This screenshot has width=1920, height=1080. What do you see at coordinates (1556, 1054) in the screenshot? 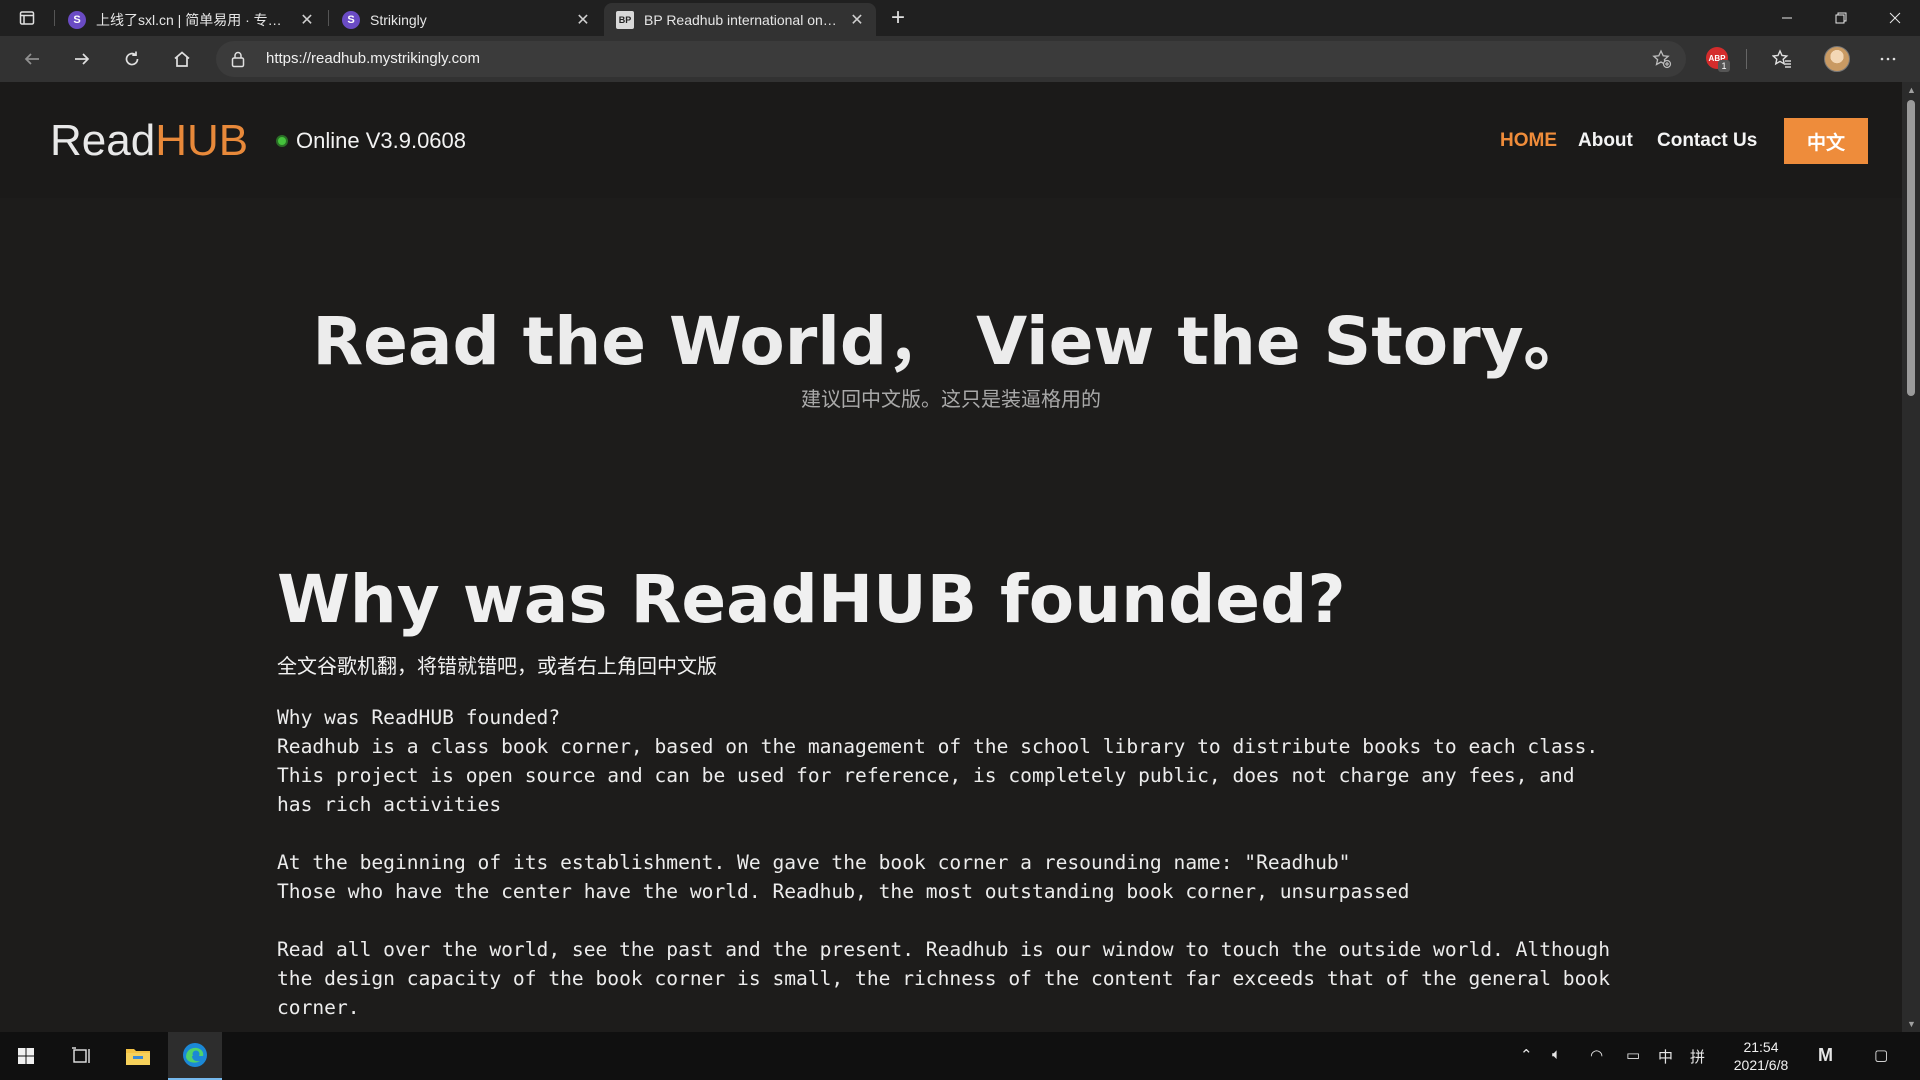
I see `volume-icon: 🔈︎` at bounding box center [1556, 1054].